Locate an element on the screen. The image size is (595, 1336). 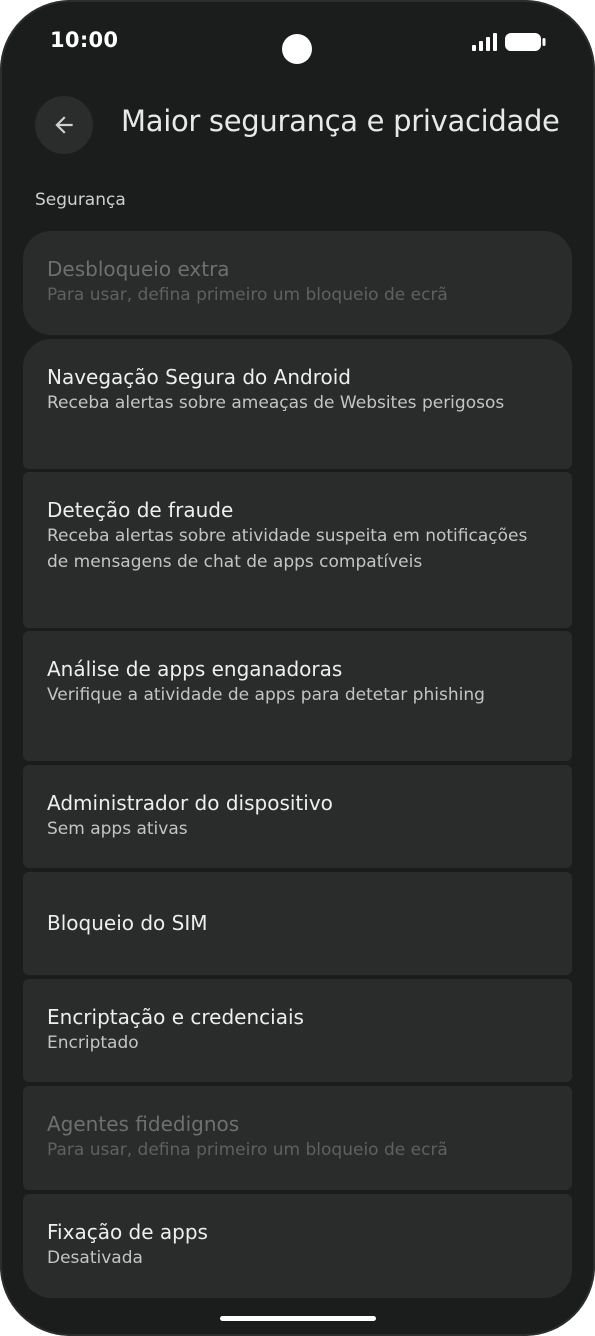
page-title: Maior segurança e privacidade is located at coordinates (340, 121).